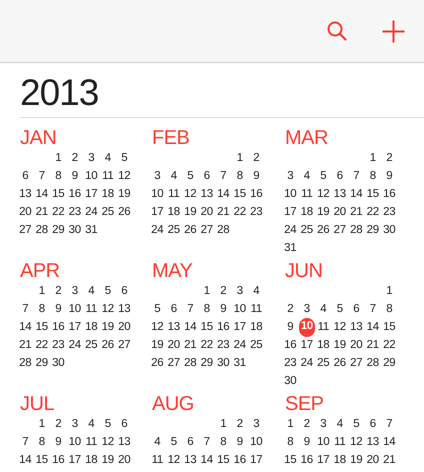 The width and height of the screenshot is (424, 472). Describe the element at coordinates (306, 138) in the screenshot. I see `month-name: MAR` at that location.